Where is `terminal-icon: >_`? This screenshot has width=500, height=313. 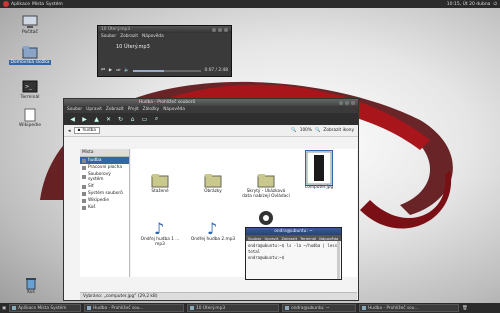
terminal-icon: >_ is located at coordinates (30, 86).